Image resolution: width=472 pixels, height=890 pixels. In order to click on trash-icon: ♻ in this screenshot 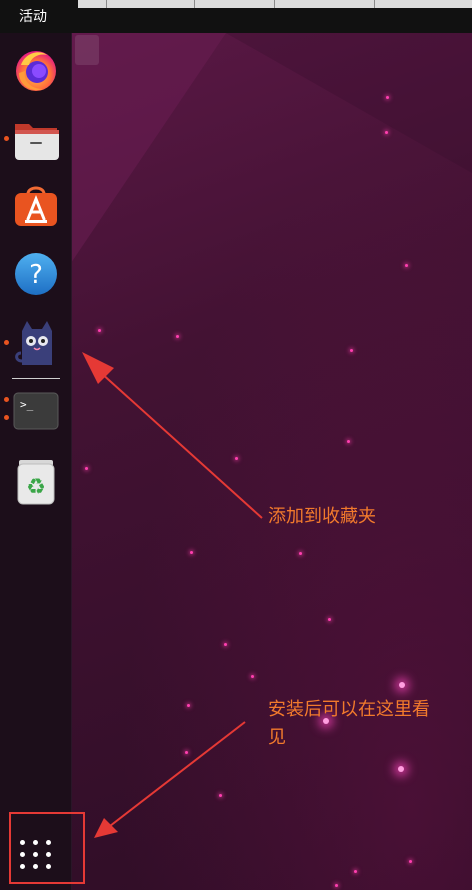, I will do `click(36, 482)`.